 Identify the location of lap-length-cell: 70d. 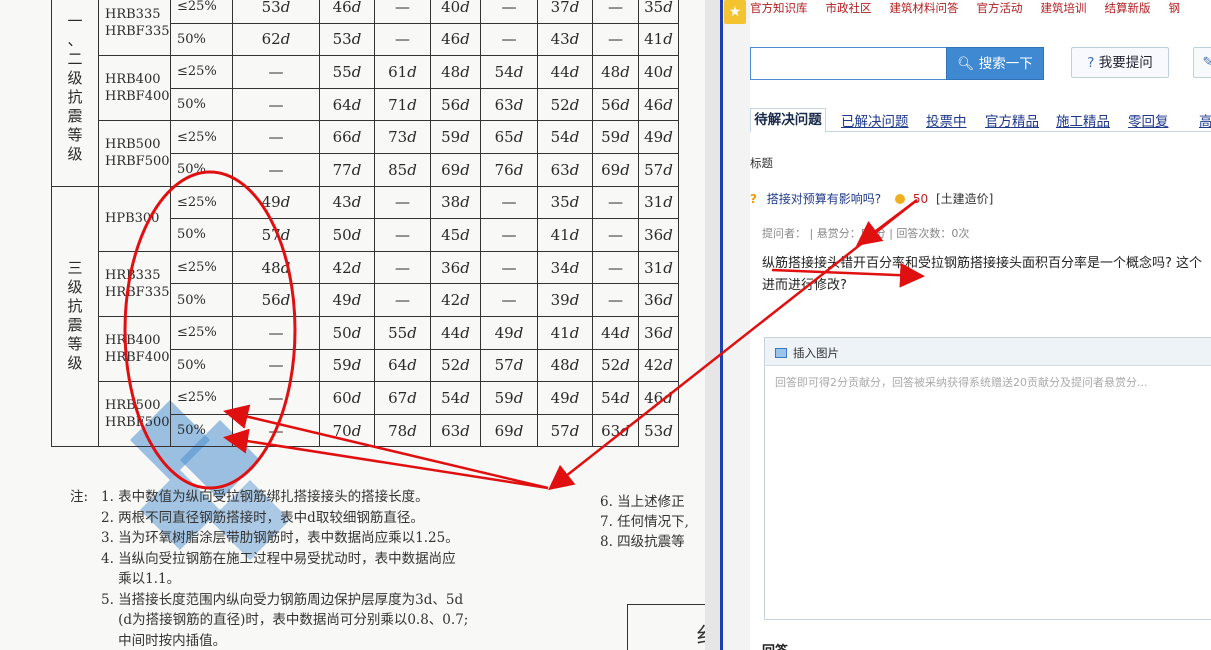
(347, 430).